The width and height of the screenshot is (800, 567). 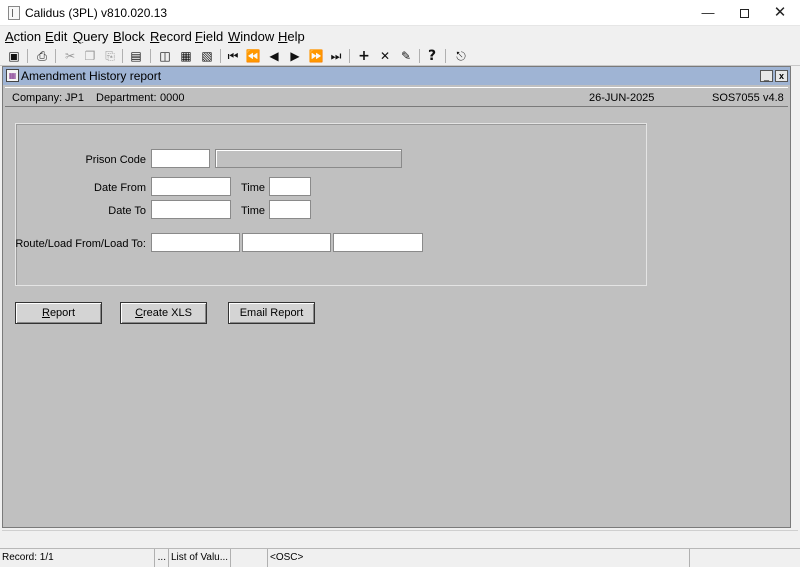 I want to click on lock-record-icon: ✎, so click(x=406, y=56).